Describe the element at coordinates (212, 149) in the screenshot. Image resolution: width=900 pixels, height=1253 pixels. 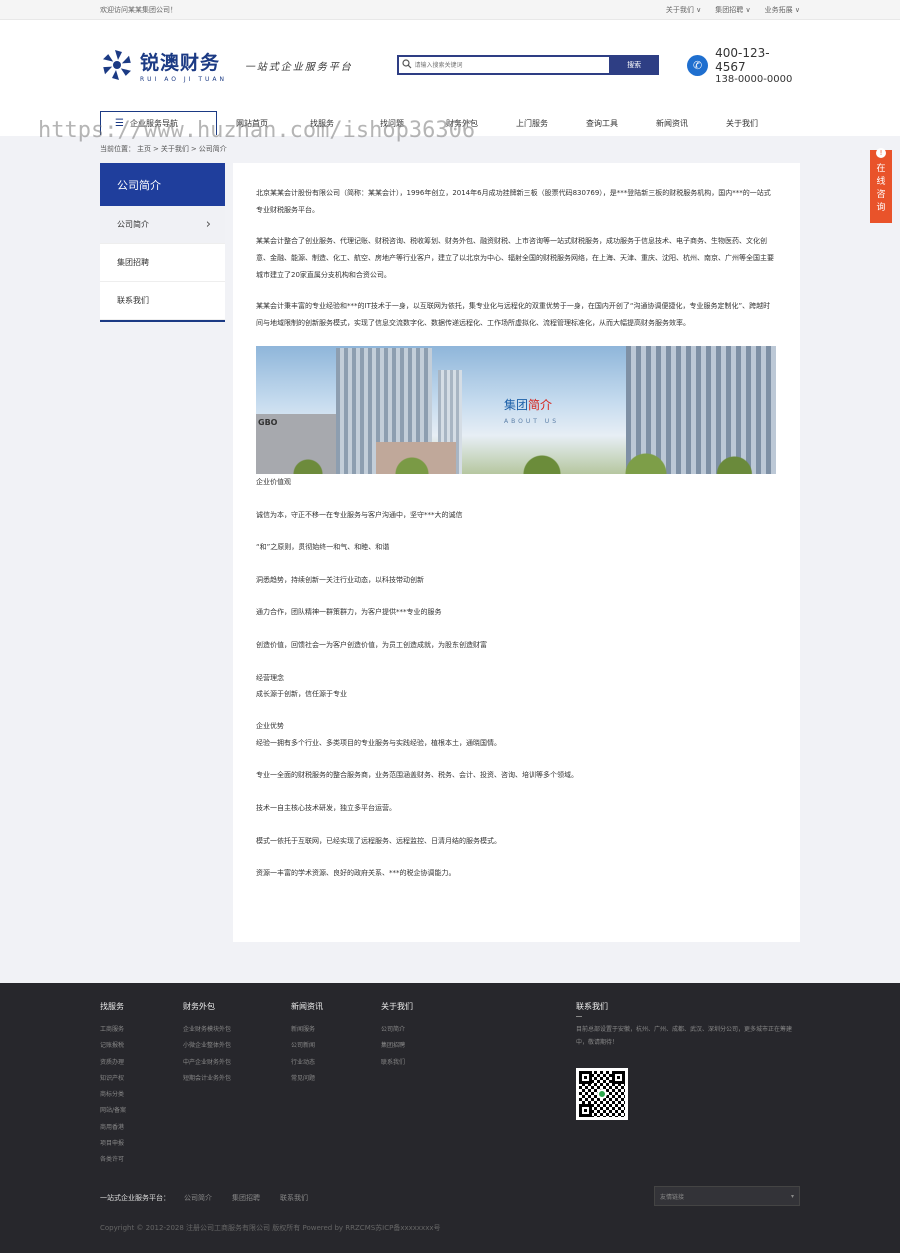
I see `breadcrumb-current: 公司简介` at that location.